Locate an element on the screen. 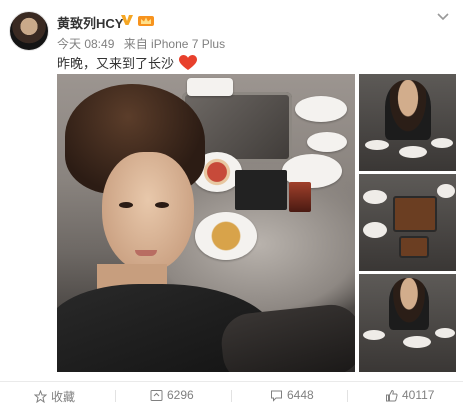 The height and width of the screenshot is (409, 463). like-button: 40117 is located at coordinates (409, 395).